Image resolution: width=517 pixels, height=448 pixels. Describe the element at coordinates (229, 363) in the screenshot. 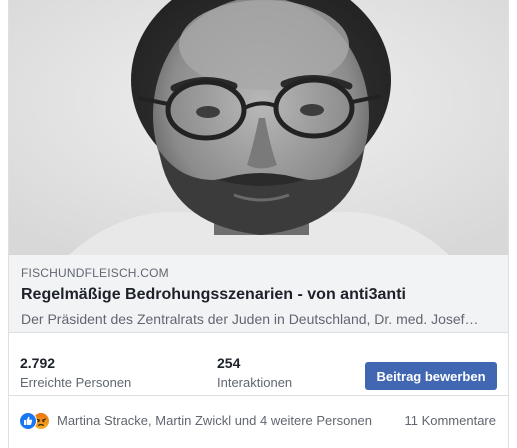

I see `engagement-value: 254` at that location.